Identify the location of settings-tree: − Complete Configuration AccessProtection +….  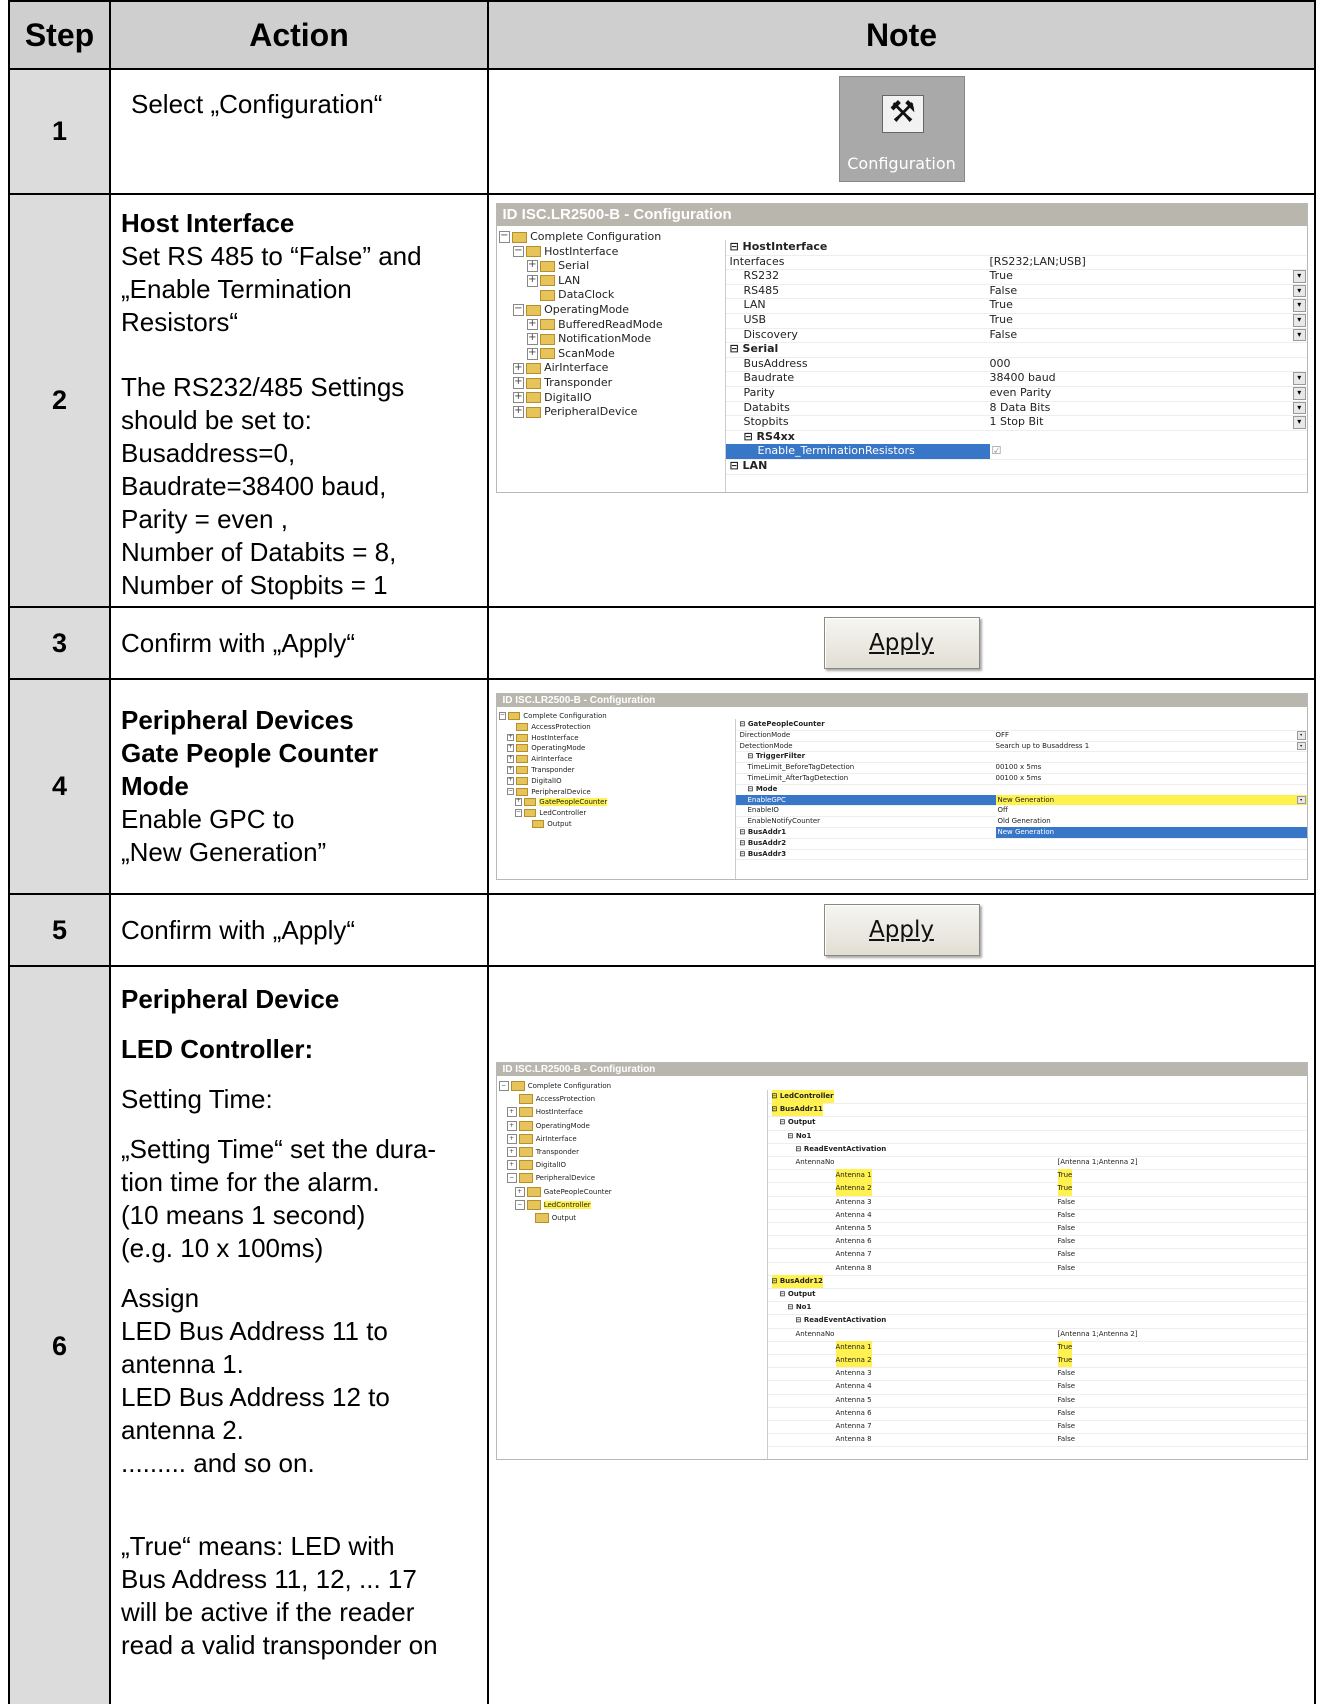
(628, 1269).